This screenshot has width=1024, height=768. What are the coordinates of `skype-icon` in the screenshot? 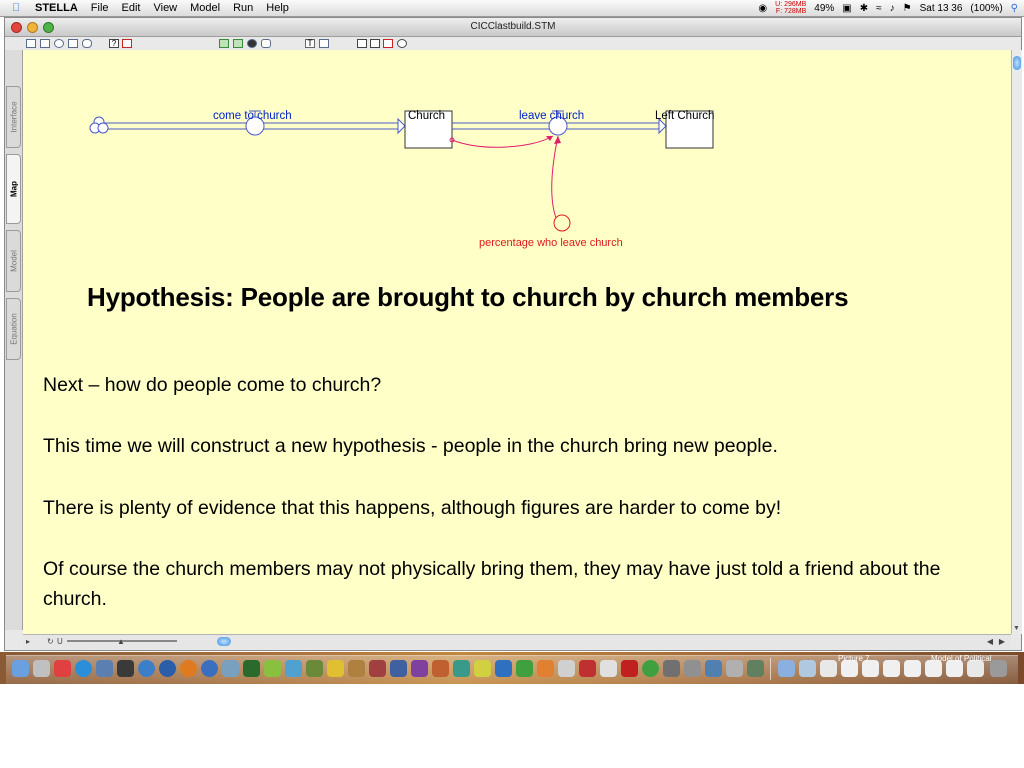 It's located at (83, 668).